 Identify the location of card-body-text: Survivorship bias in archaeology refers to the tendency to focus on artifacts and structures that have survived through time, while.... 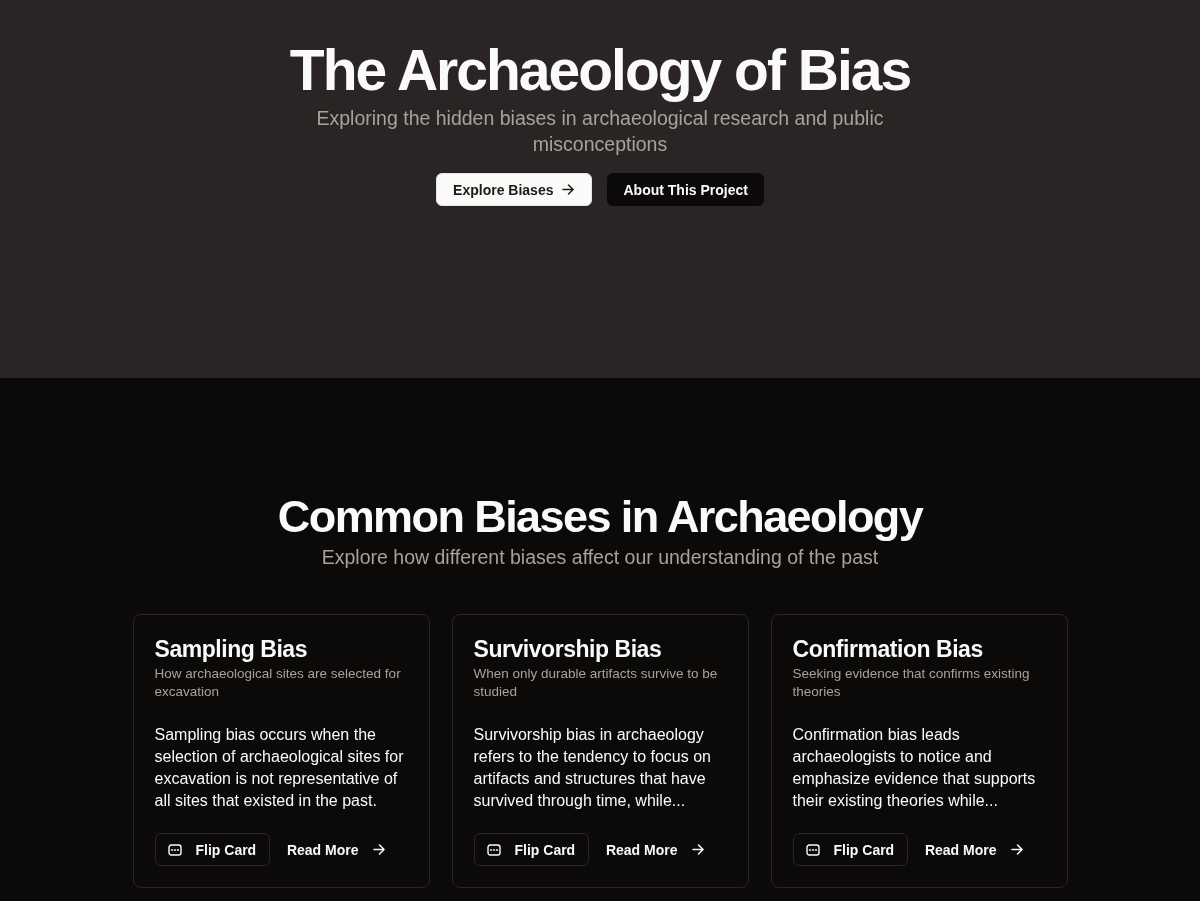
(592, 768).